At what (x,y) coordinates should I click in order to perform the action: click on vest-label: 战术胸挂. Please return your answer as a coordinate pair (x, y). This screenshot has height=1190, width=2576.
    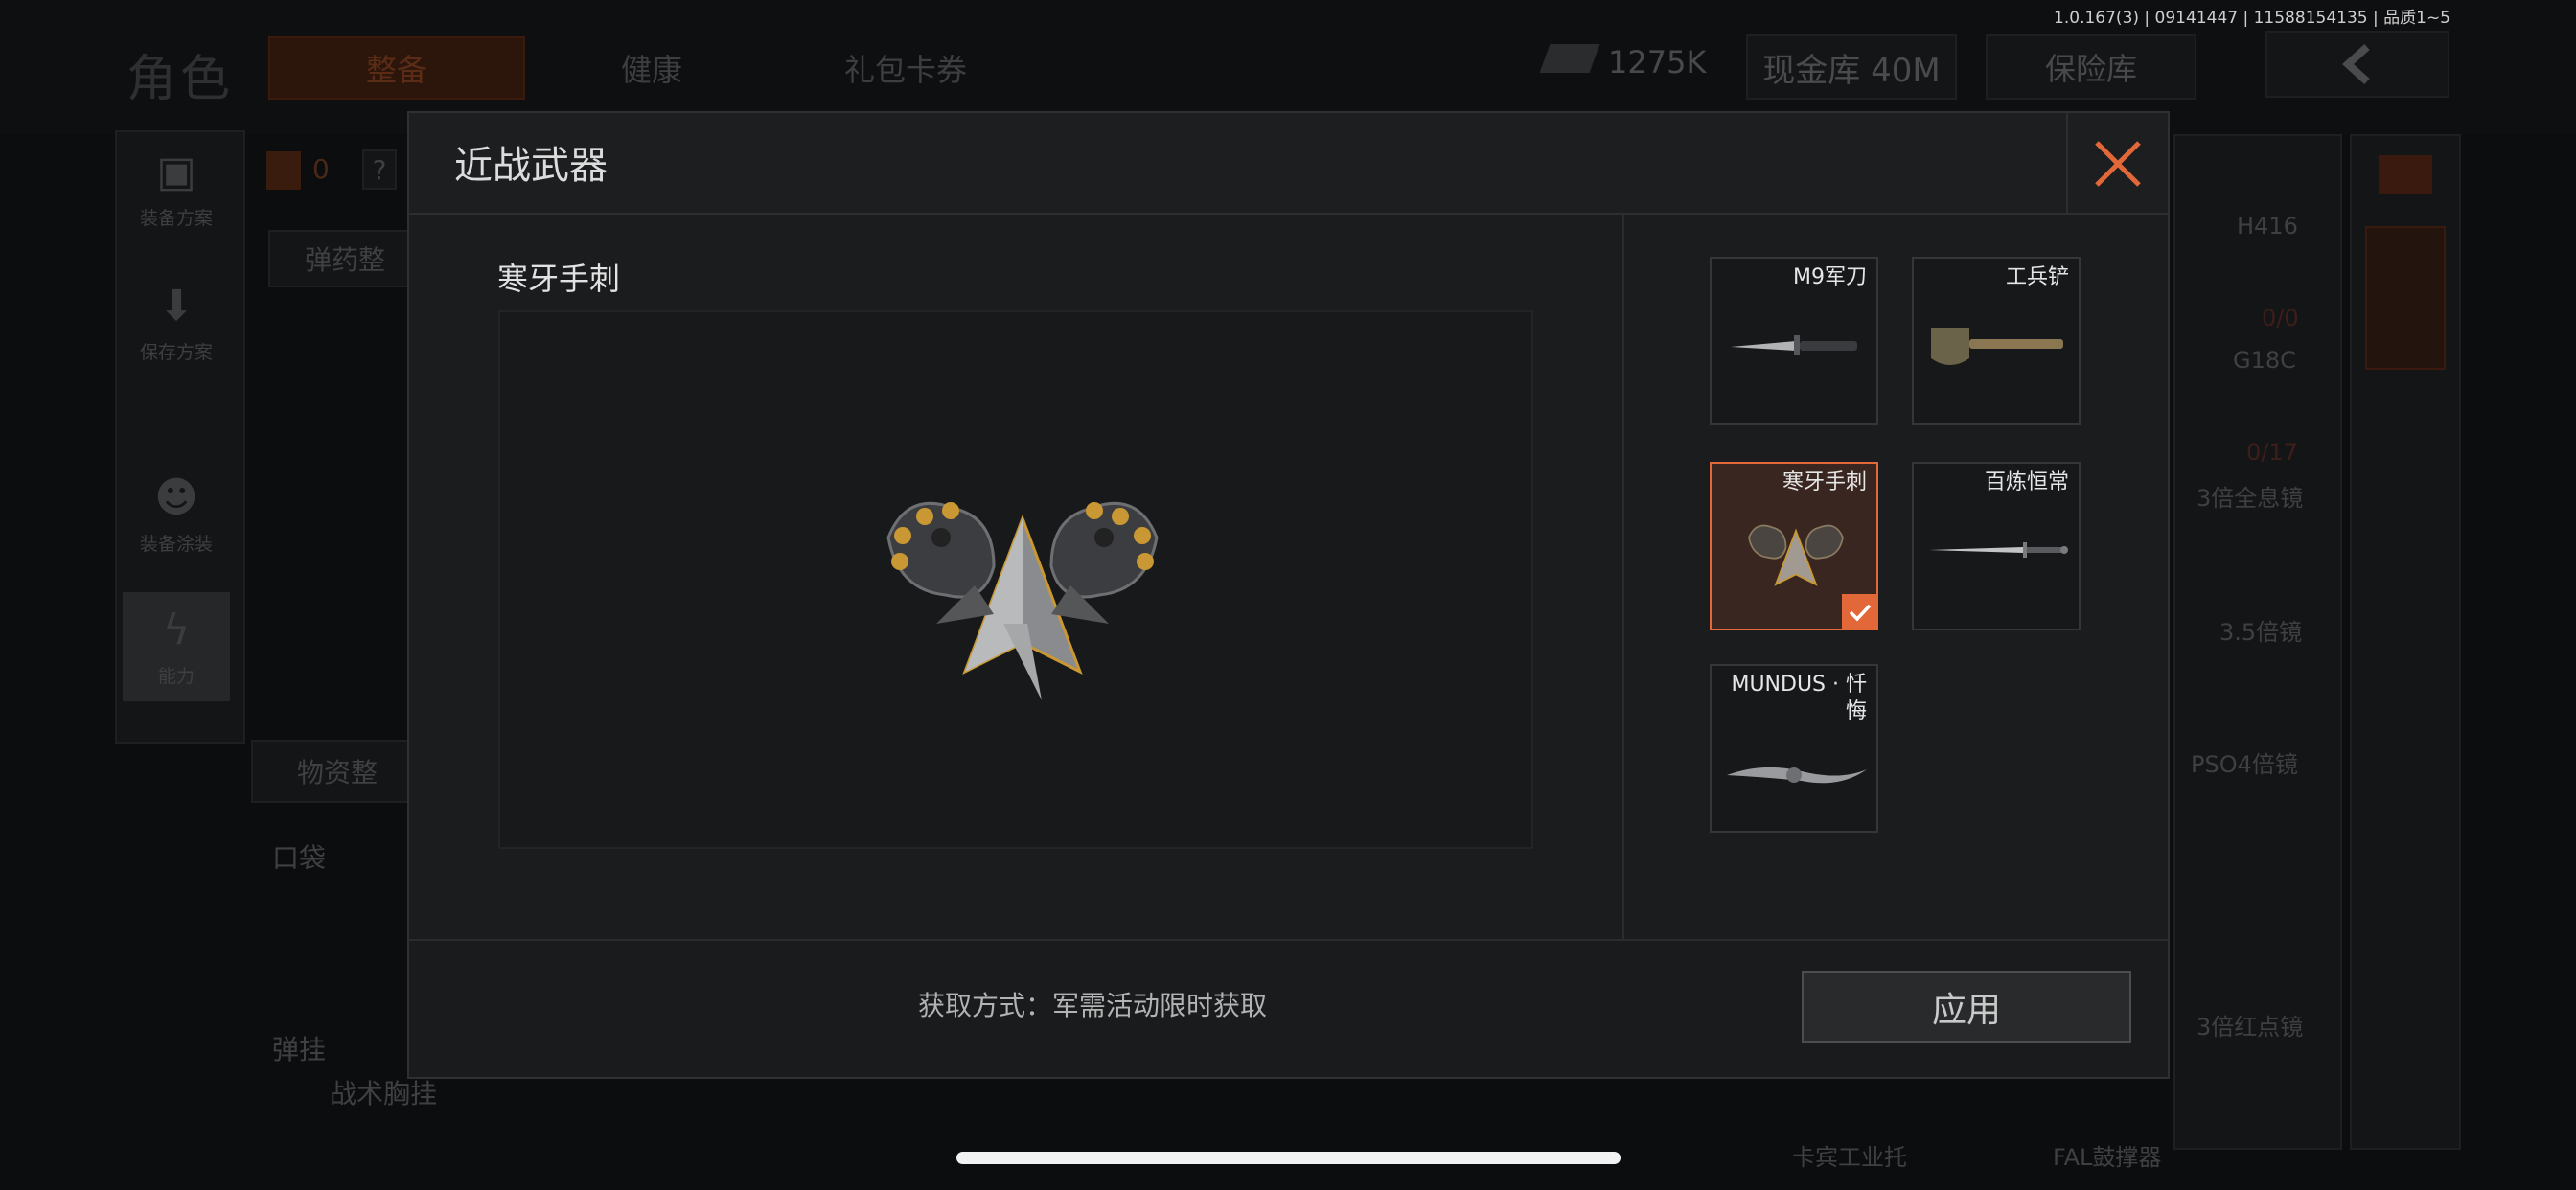
    Looking at the image, I should click on (384, 1094).